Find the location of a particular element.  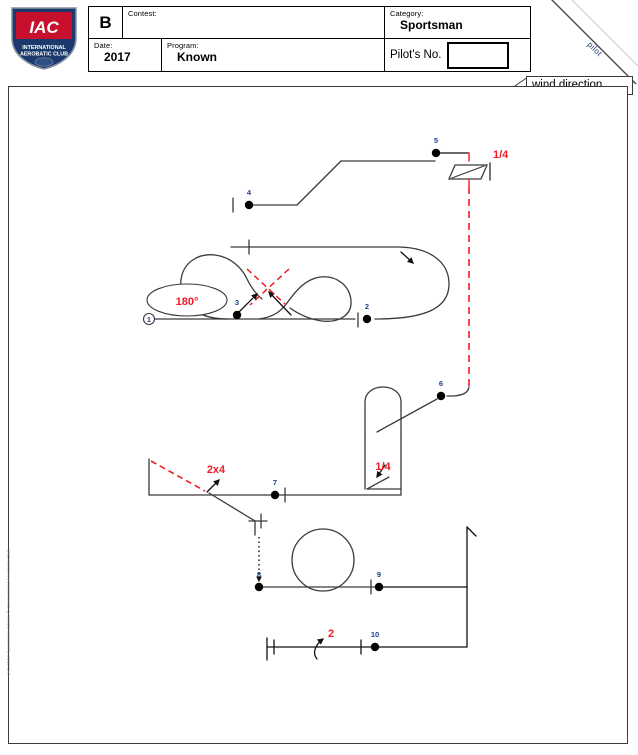

hammerhead-arc is located at coordinates (383, 412).